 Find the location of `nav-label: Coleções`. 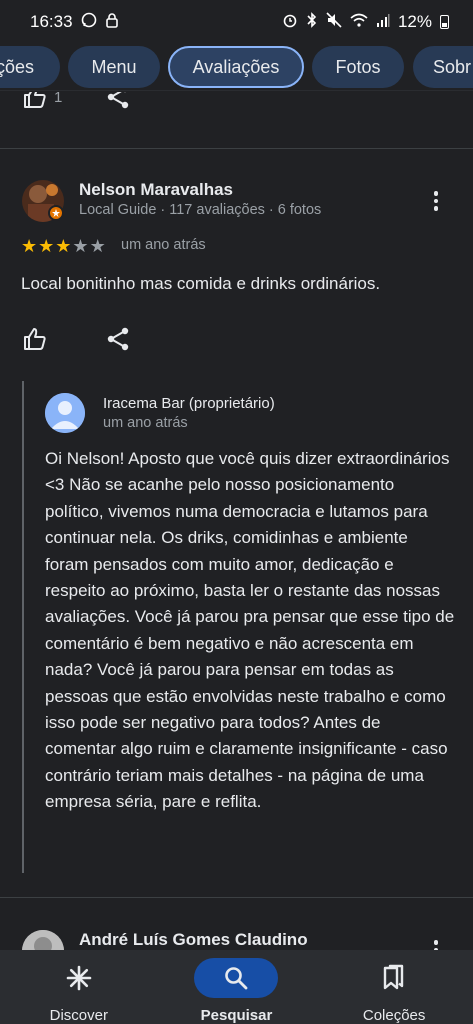

nav-label: Coleções is located at coordinates (394, 1015).